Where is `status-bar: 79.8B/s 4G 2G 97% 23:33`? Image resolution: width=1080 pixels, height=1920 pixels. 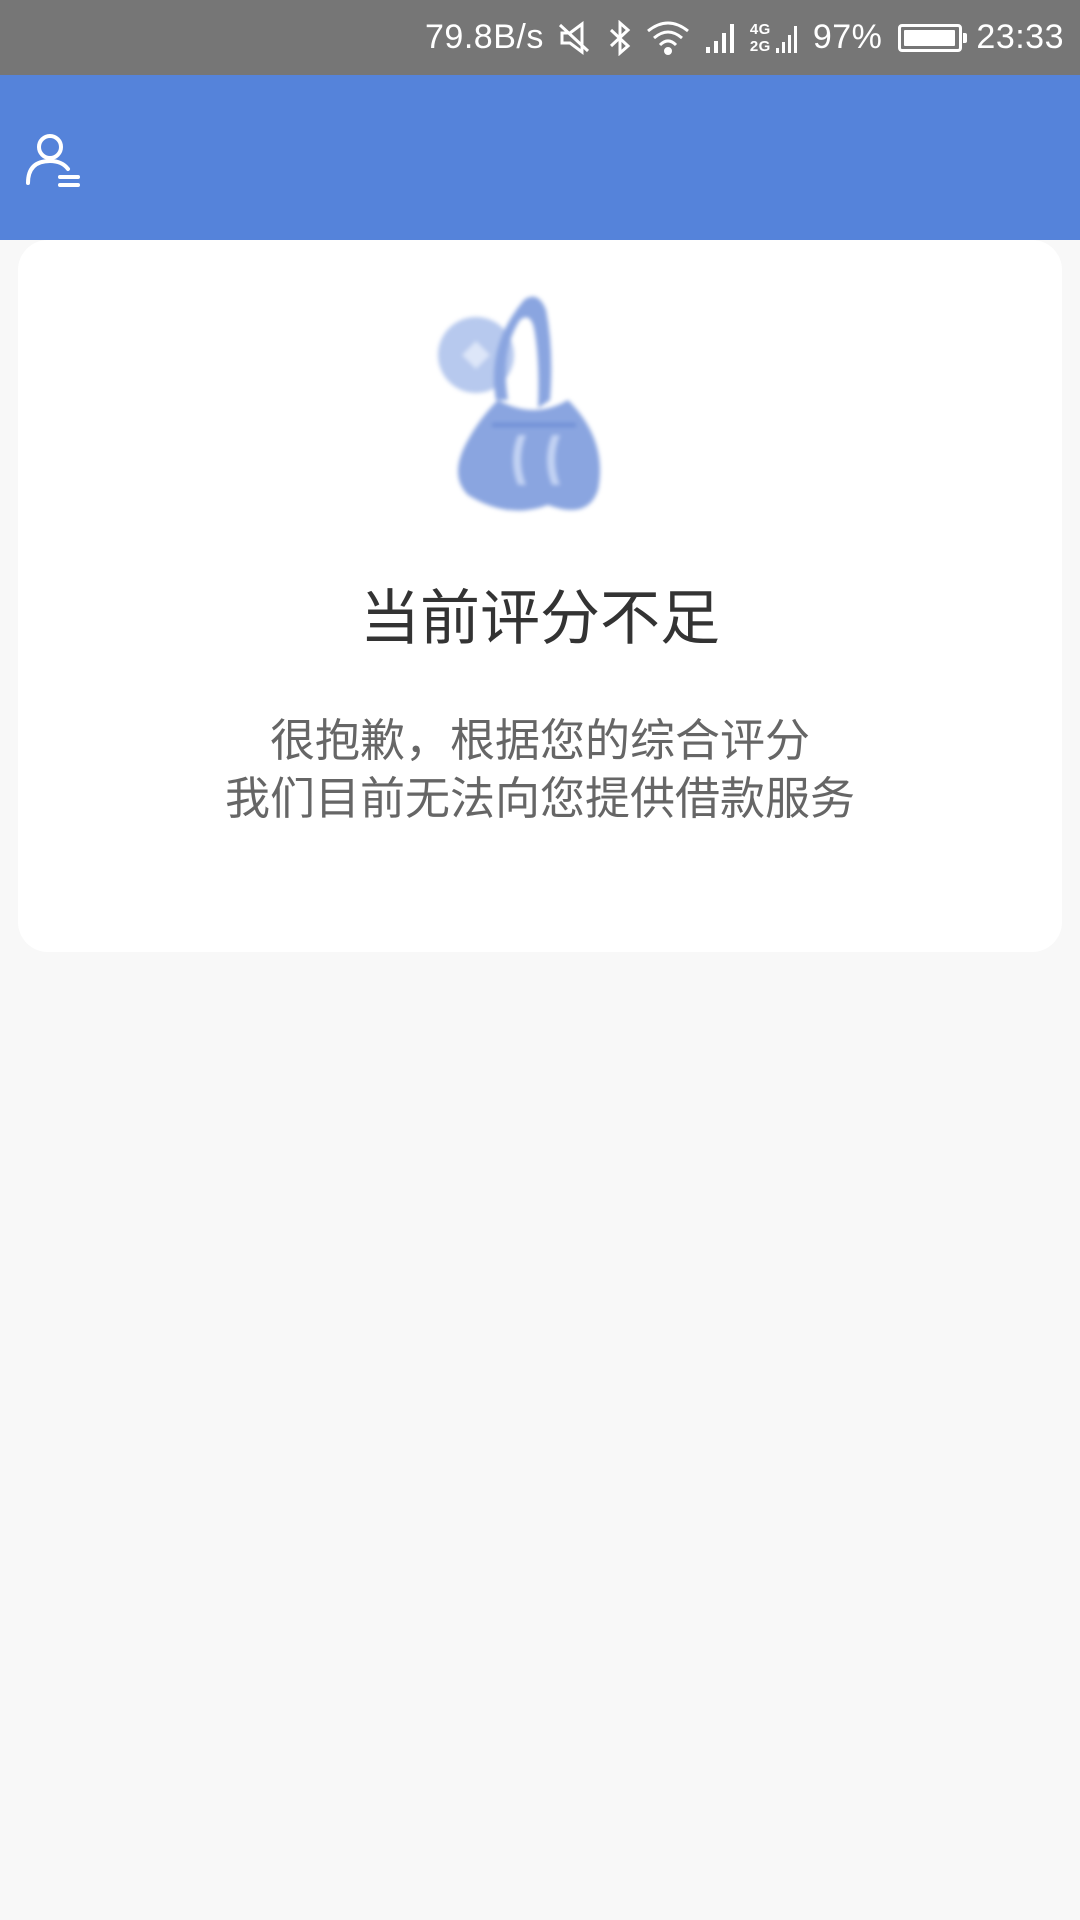
status-bar: 79.8B/s 4G 2G 97% 23:33 is located at coordinates (540, 37).